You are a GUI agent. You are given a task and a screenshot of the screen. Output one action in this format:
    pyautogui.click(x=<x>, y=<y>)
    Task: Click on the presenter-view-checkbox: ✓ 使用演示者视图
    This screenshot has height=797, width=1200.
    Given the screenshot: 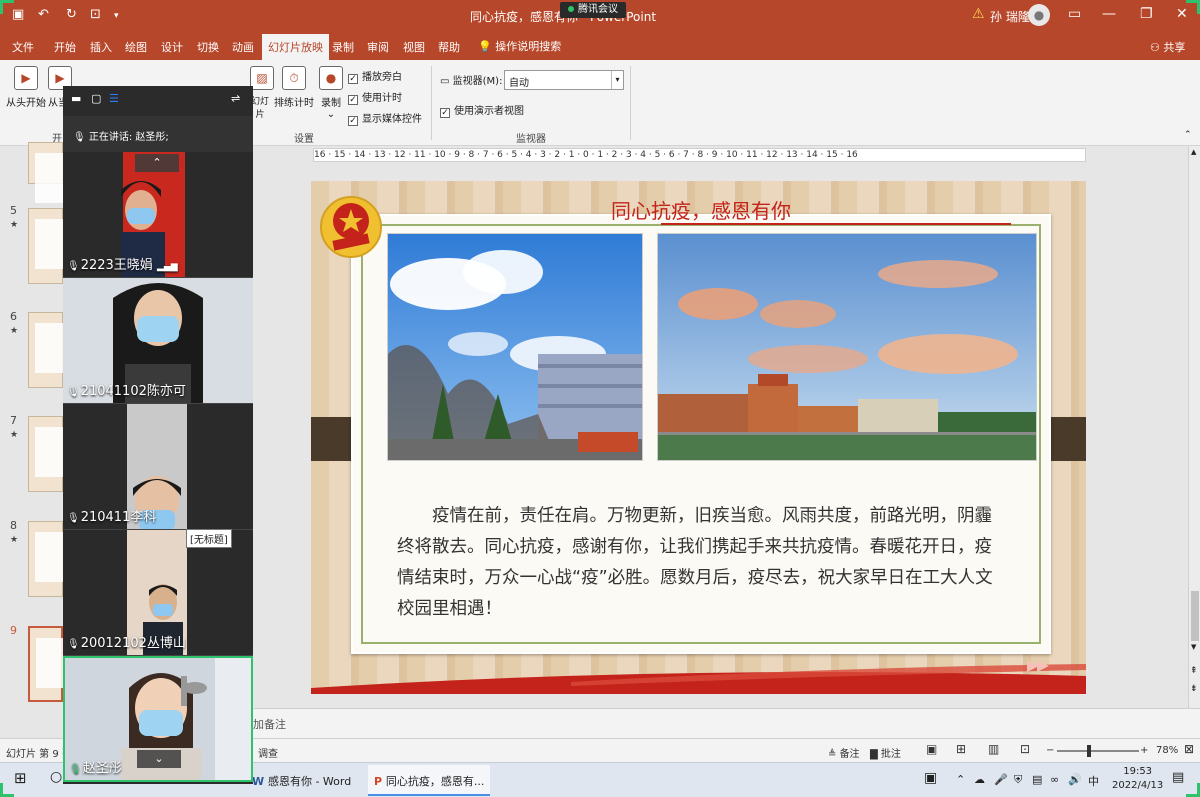 What is the action you would take?
    pyautogui.click(x=482, y=110)
    